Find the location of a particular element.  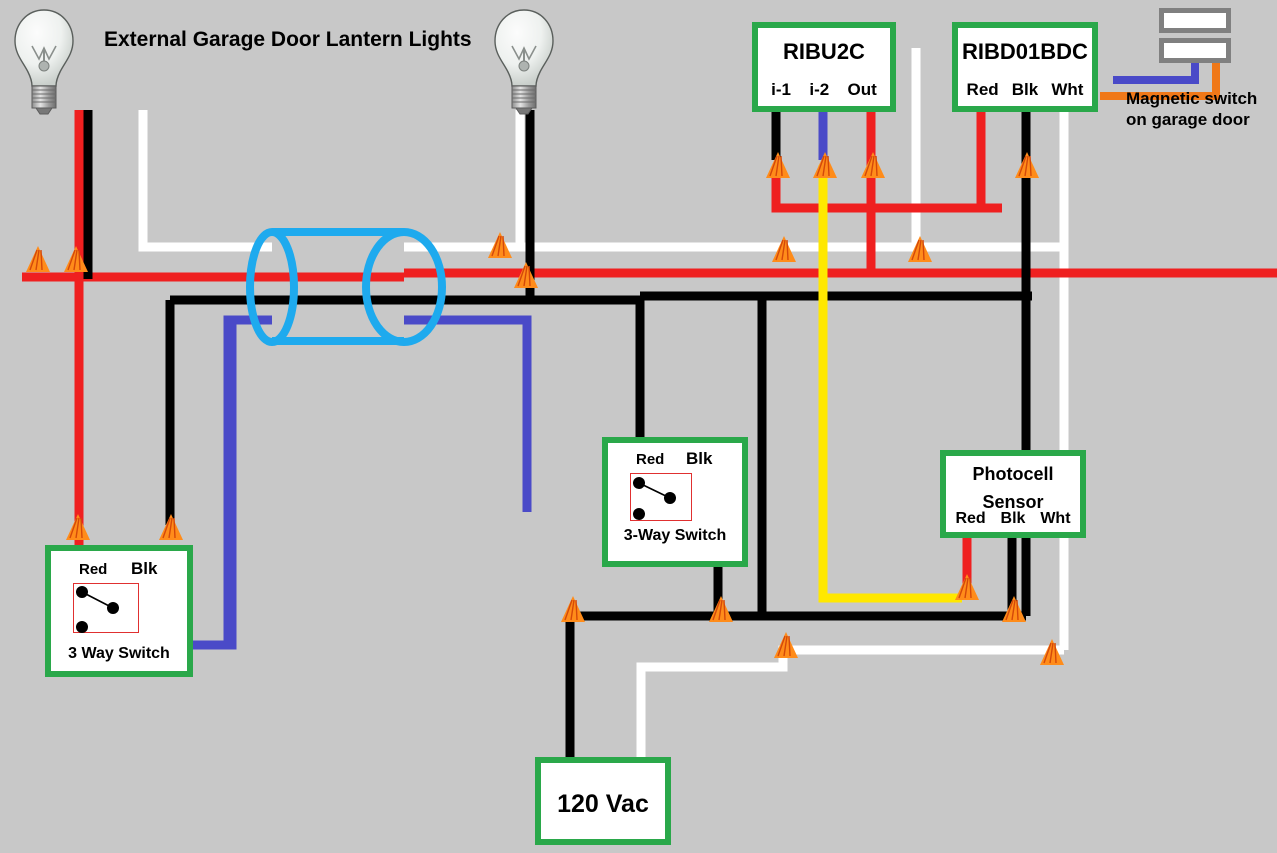

diagram-title: External Garage Door Lantern Lights is located at coordinates (288, 39).